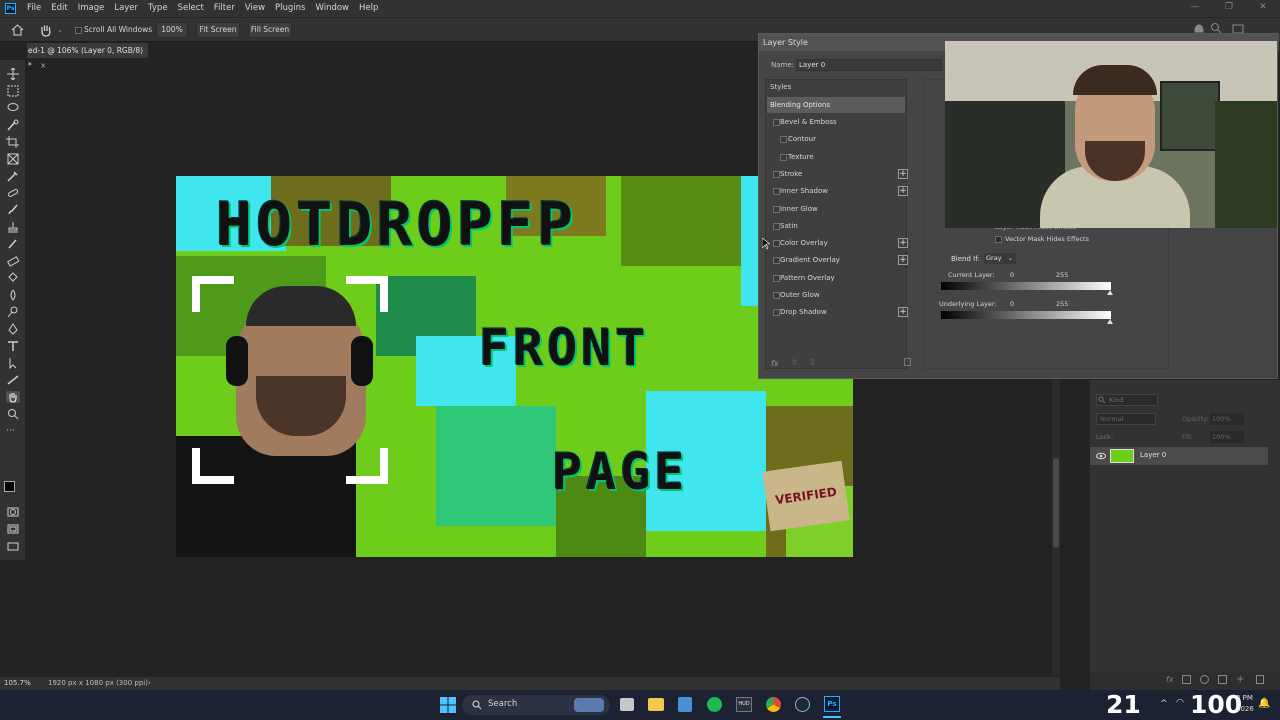 This screenshot has width=1280, height=720. I want to click on style-item-stroke: Stroke +, so click(837, 174).